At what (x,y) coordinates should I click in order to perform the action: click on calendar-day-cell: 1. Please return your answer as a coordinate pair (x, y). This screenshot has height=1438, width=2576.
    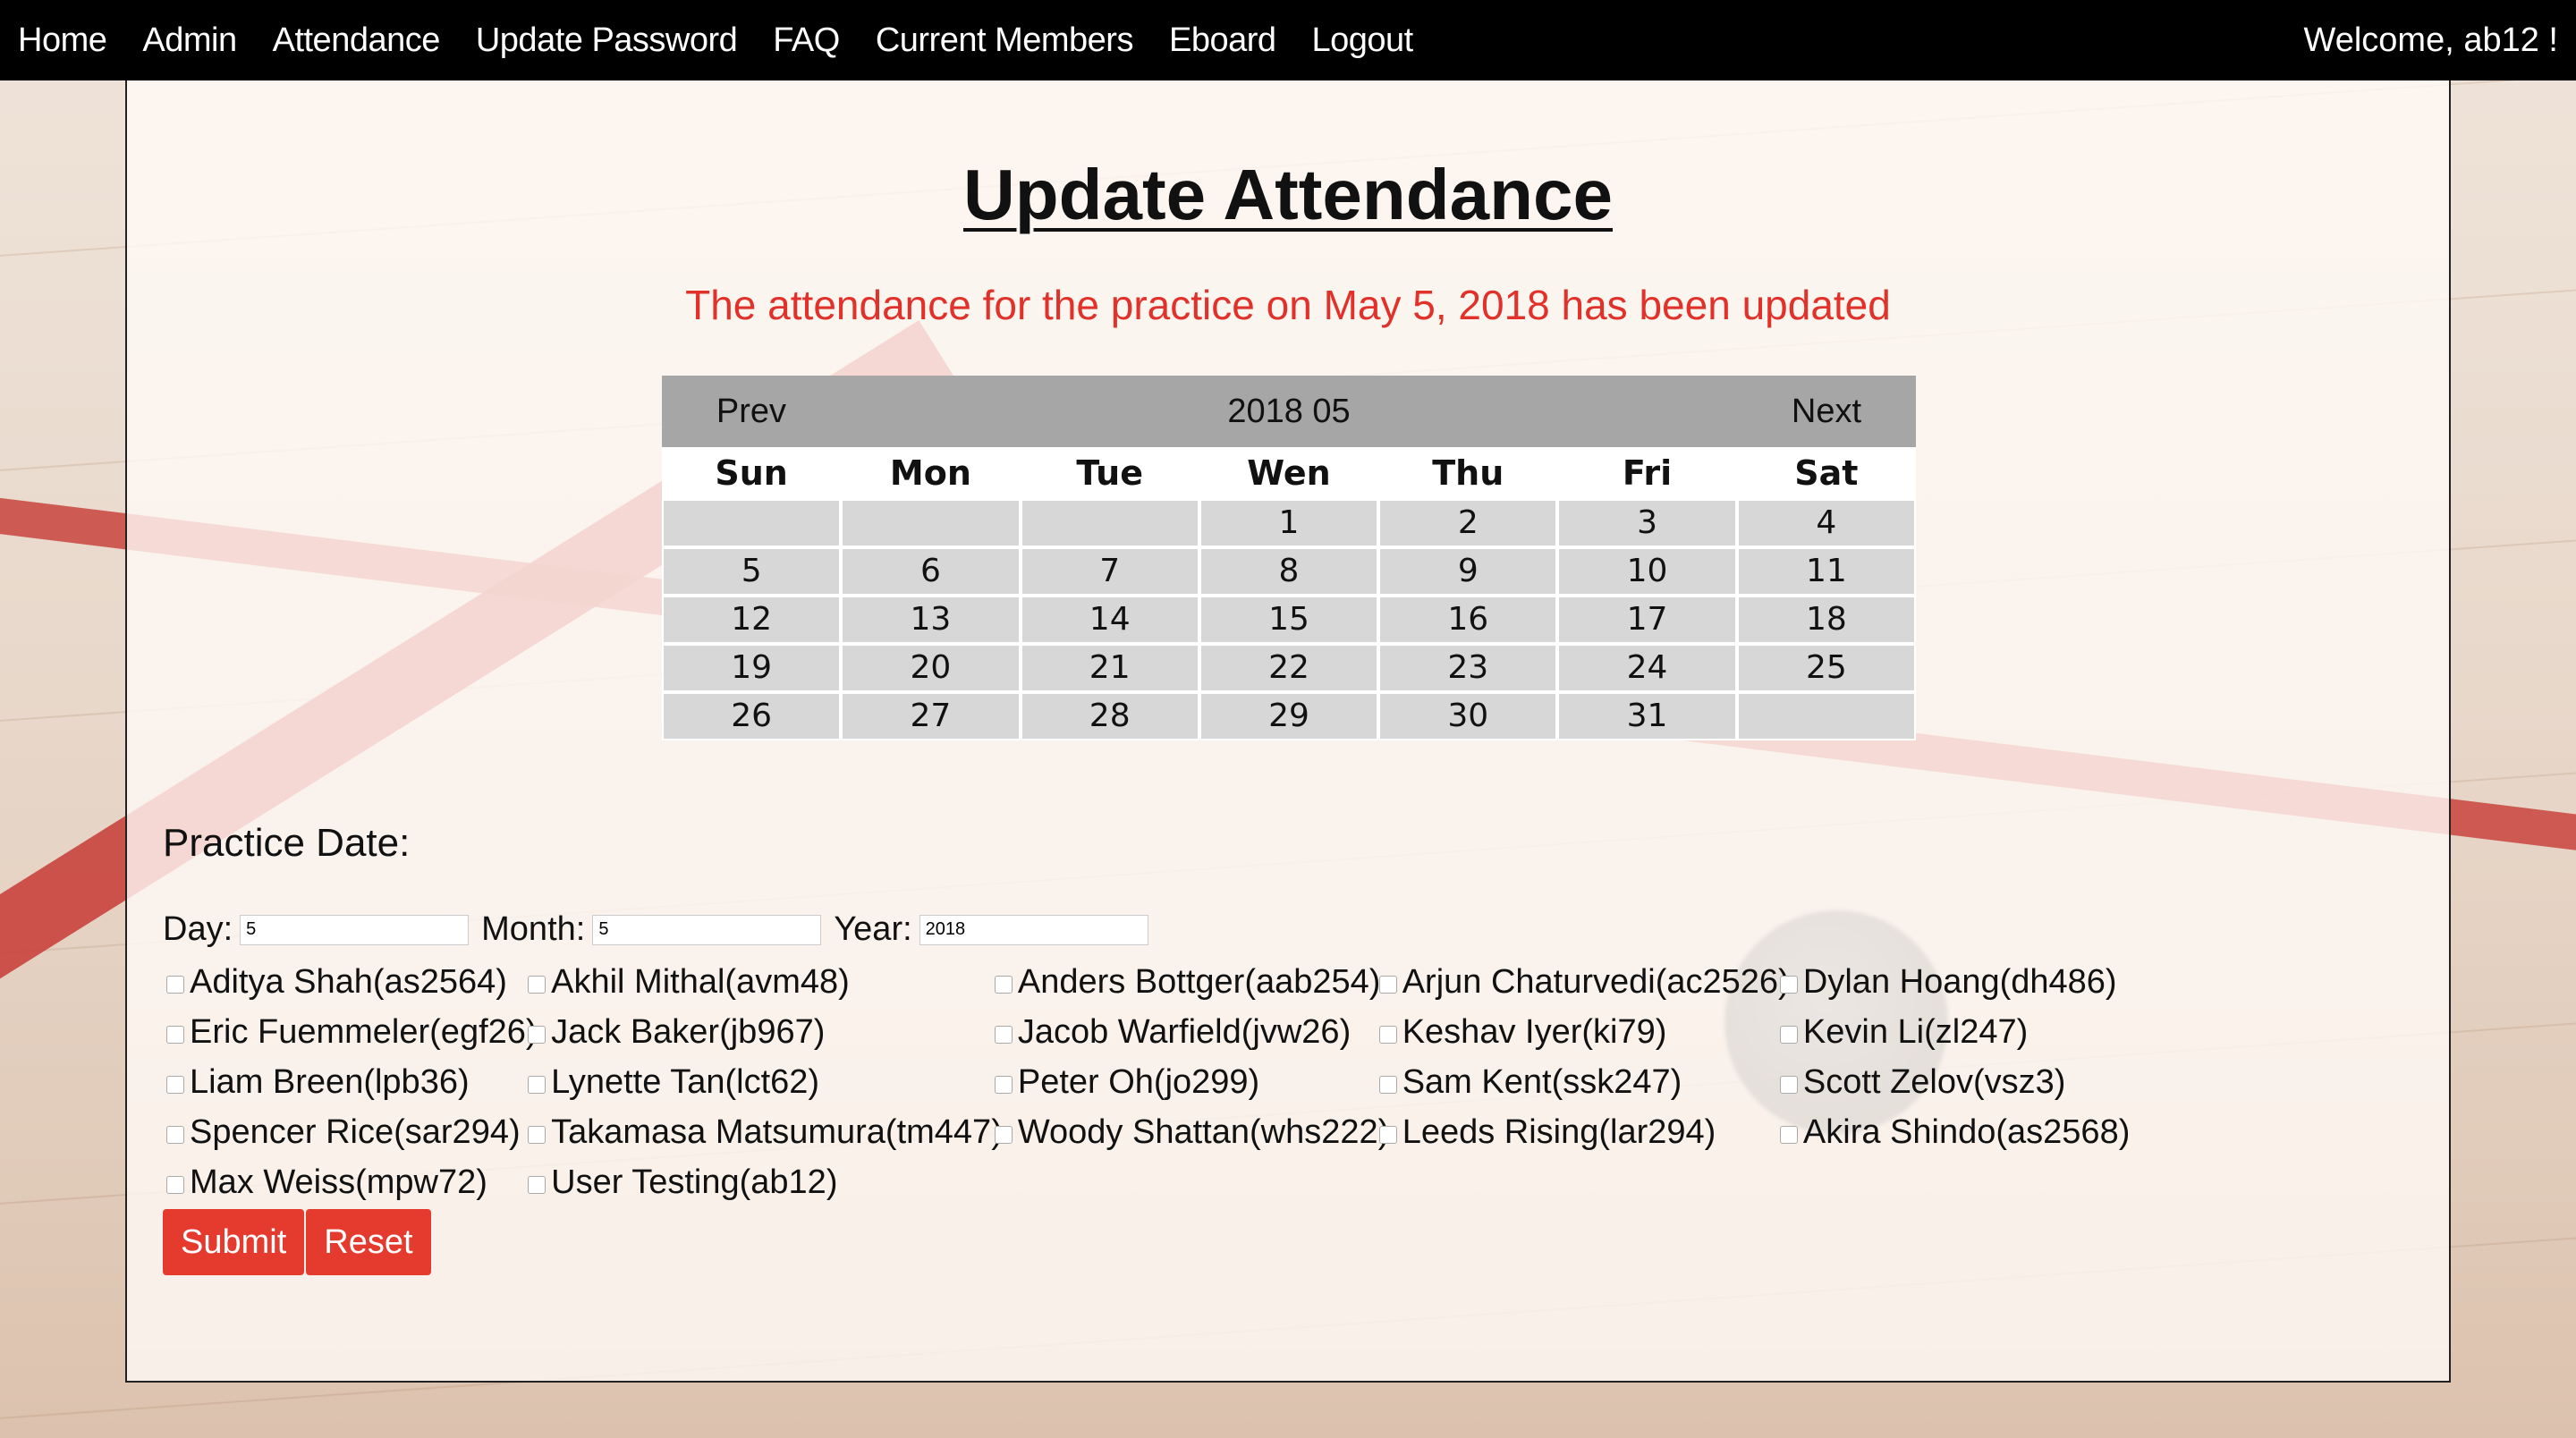
    Looking at the image, I should click on (1288, 523).